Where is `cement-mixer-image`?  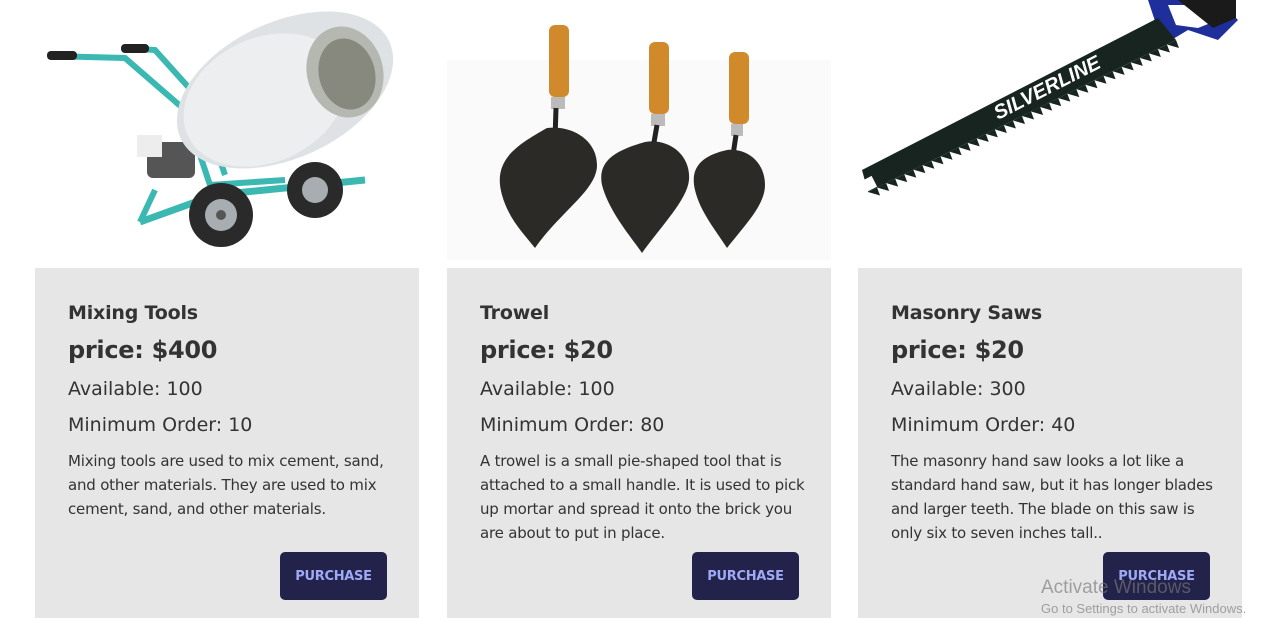 cement-mixer-image is located at coordinates (227, 134).